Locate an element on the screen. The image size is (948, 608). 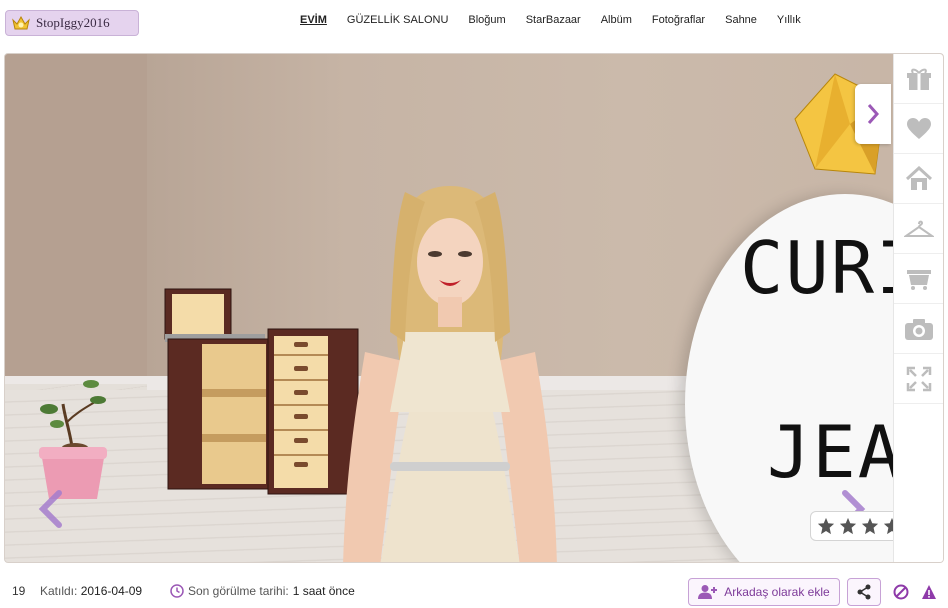
last-seen-info: Son görülme tarihi: 1 saat önce is located at coordinates (262, 591).